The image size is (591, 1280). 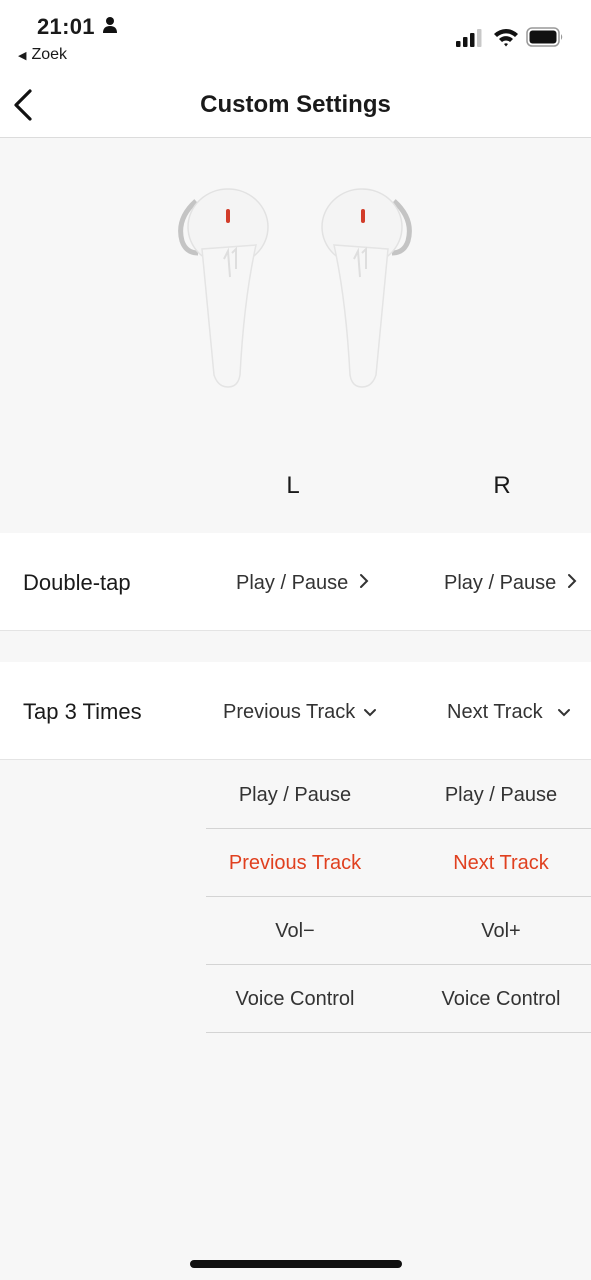 What do you see at coordinates (295, 999) in the screenshot?
I see `left-option: Voice Control` at bounding box center [295, 999].